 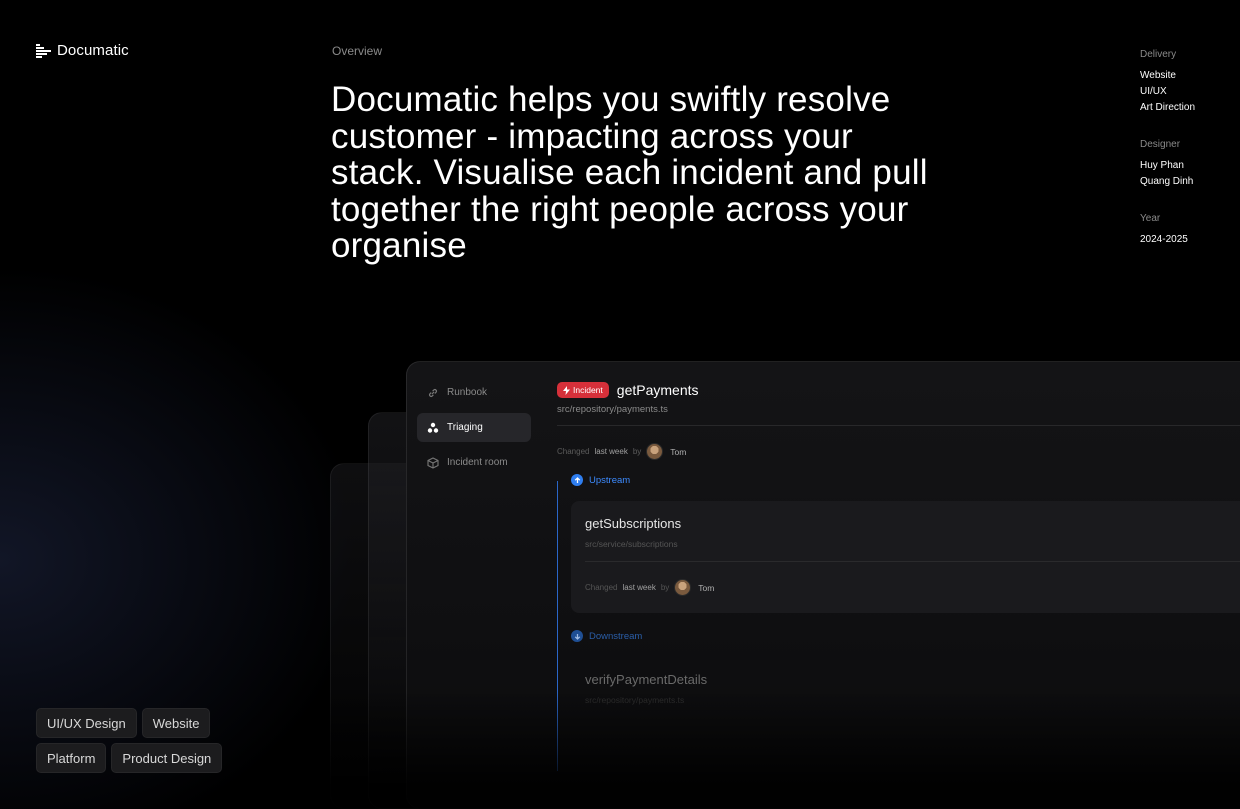 I want to click on incident-header: Incident getPayments, so click(x=898, y=390).